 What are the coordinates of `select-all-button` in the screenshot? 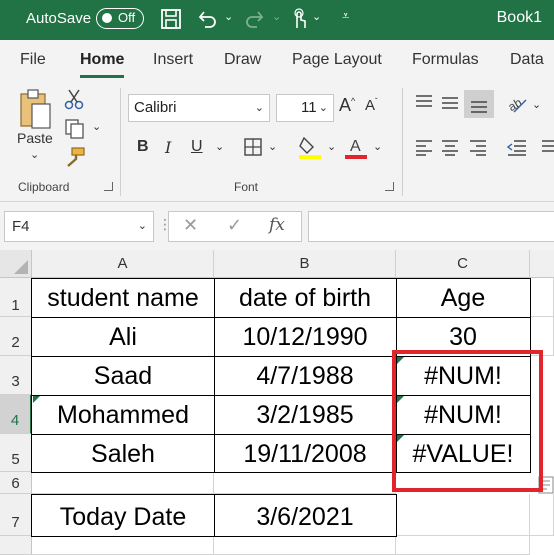 It's located at (16, 264).